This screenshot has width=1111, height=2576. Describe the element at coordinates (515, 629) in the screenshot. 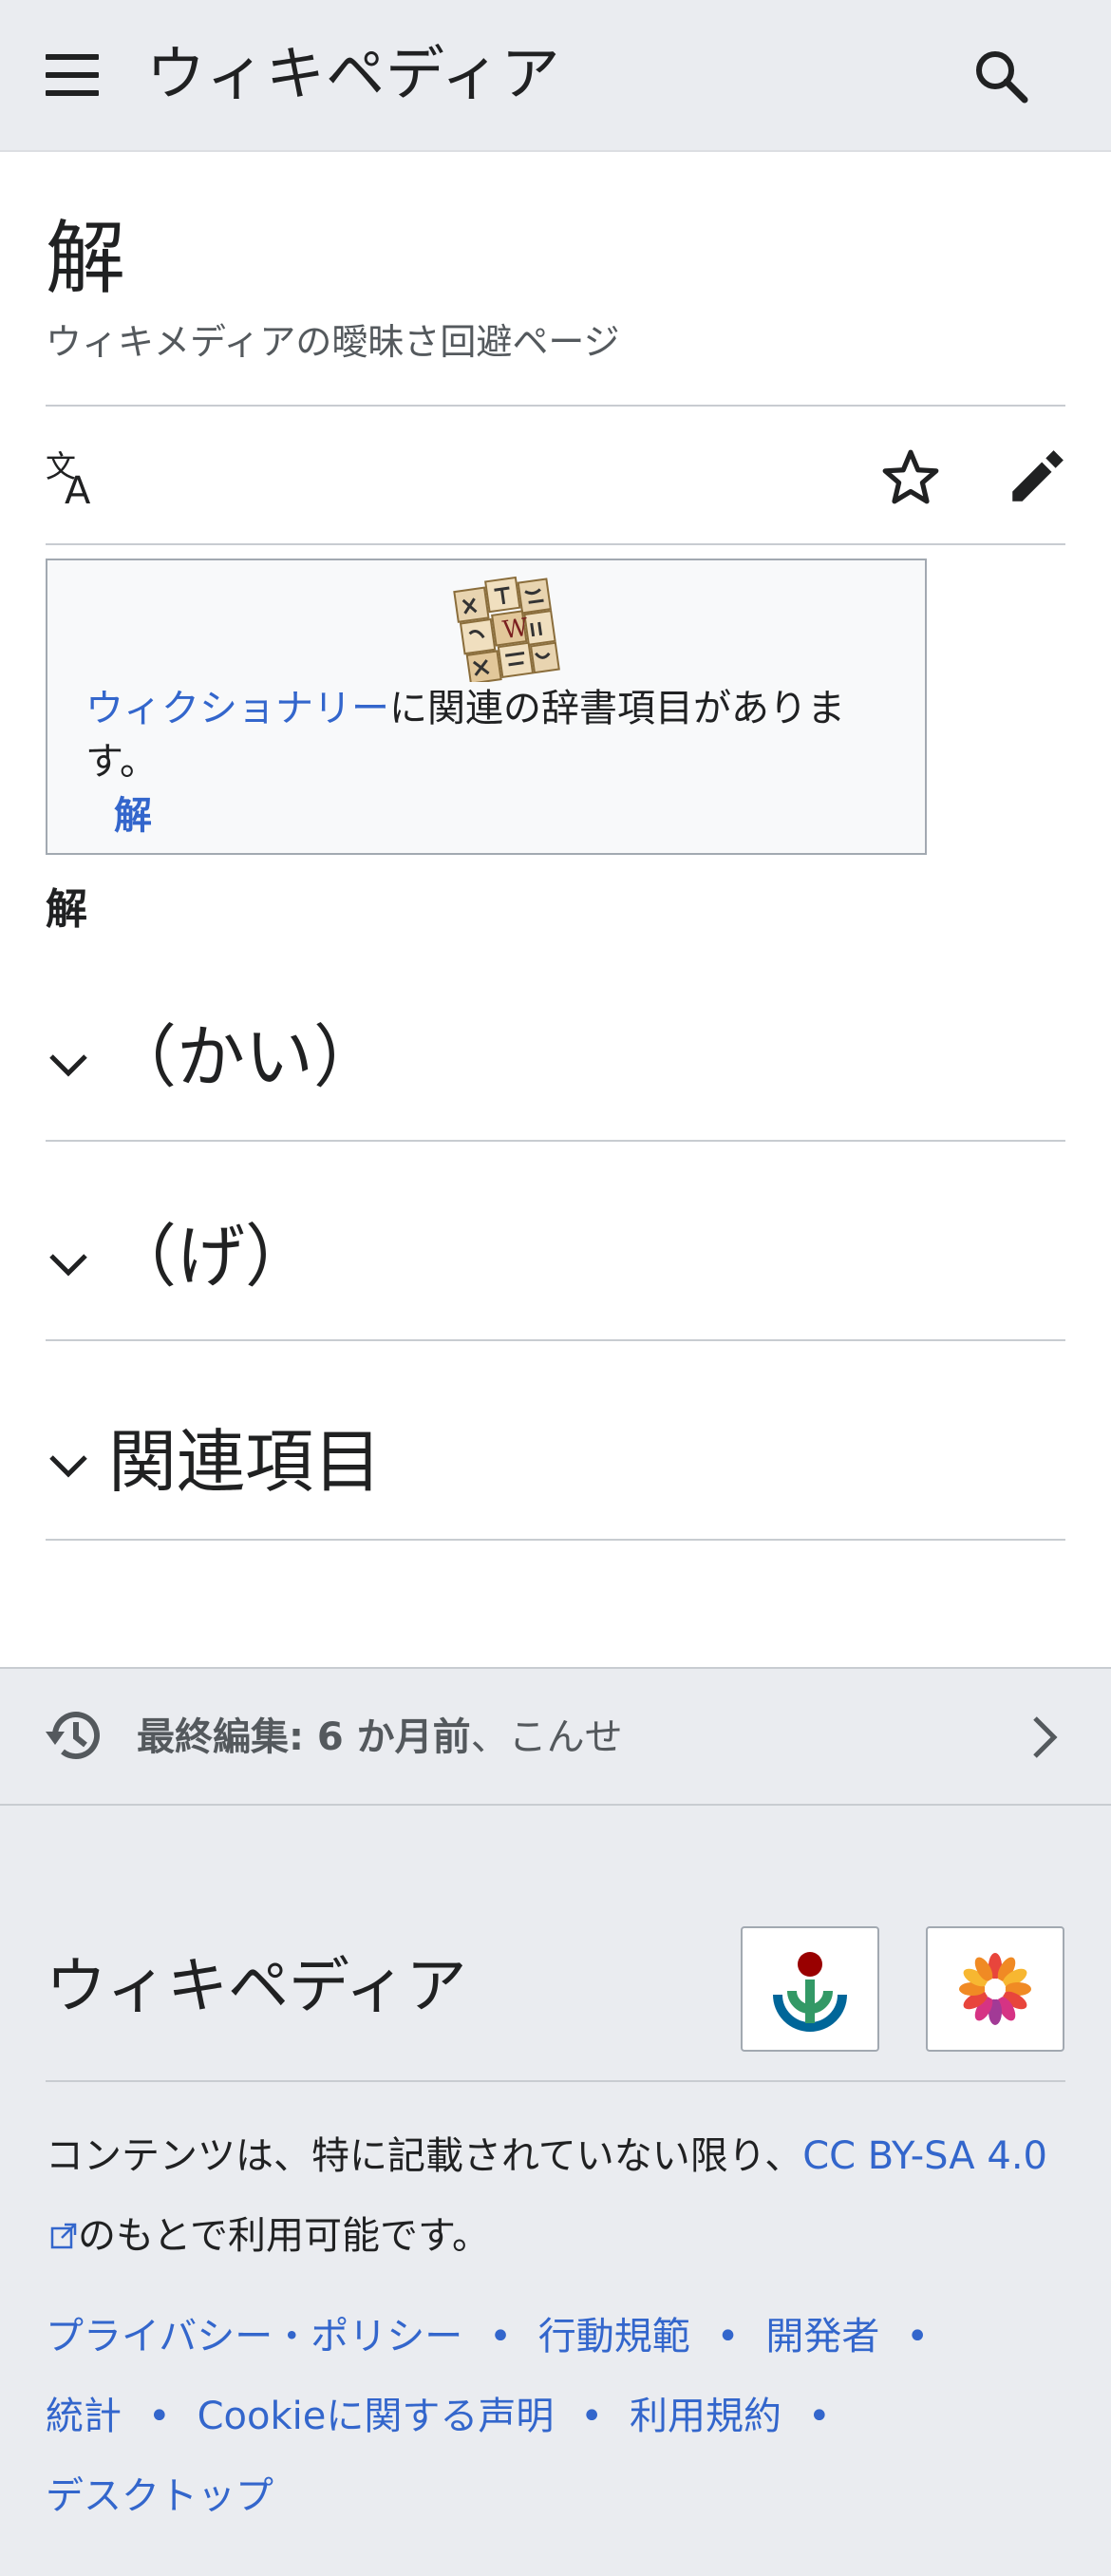

I see `svg-text: W` at that location.